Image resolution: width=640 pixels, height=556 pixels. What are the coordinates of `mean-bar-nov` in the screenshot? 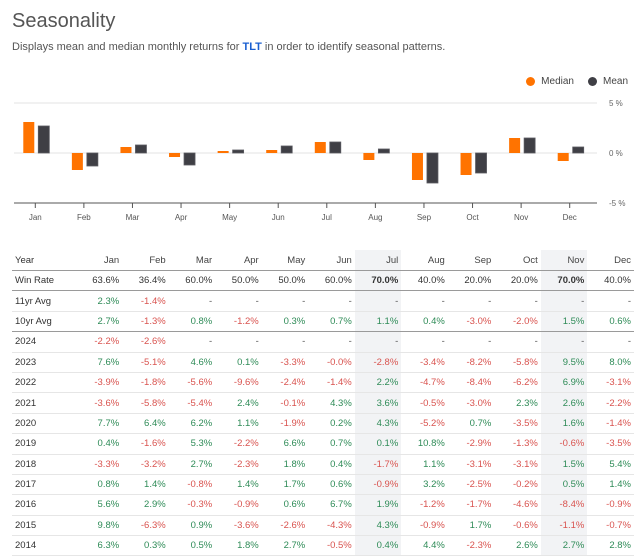 It's located at (529, 145).